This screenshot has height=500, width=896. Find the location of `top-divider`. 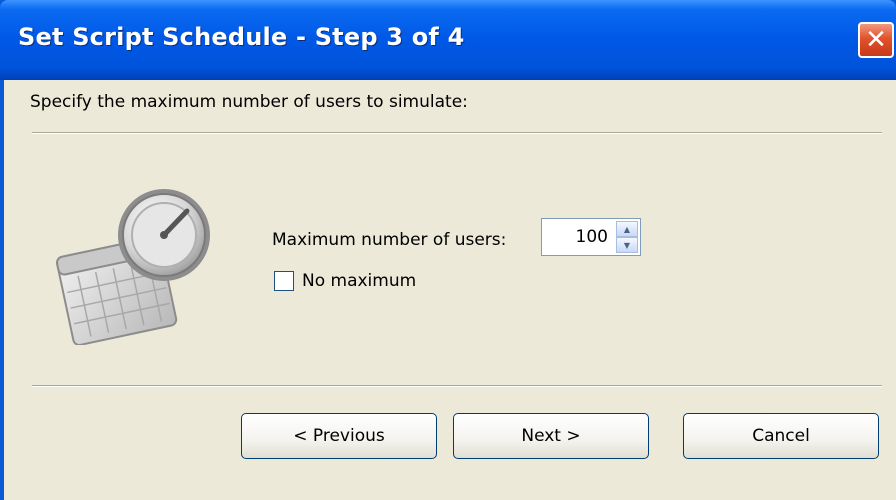

top-divider is located at coordinates (457, 133).